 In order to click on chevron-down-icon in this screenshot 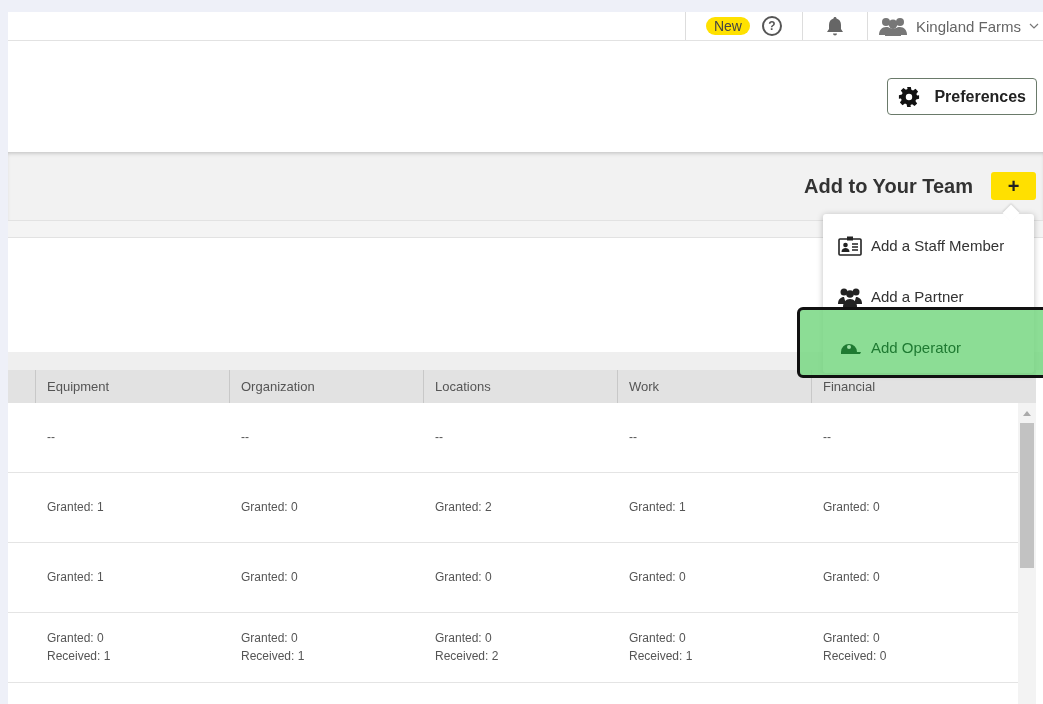, I will do `click(1034, 26)`.